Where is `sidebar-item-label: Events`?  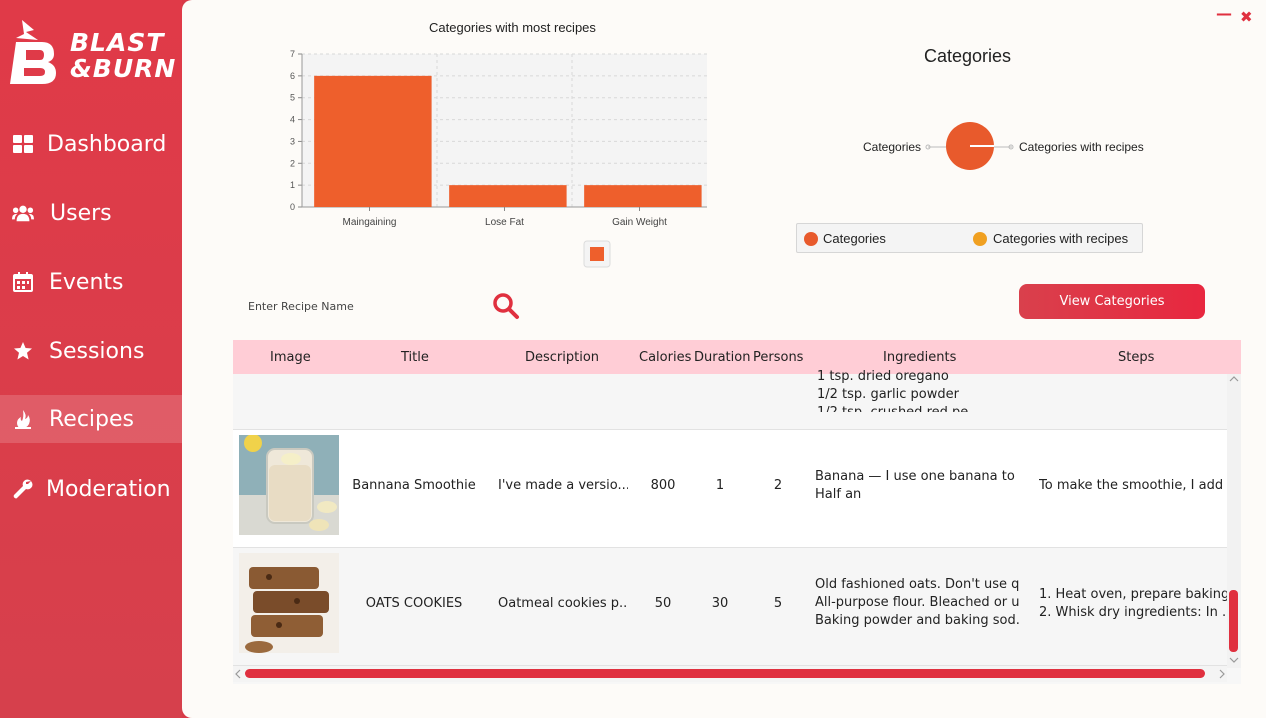
sidebar-item-label: Events is located at coordinates (86, 282).